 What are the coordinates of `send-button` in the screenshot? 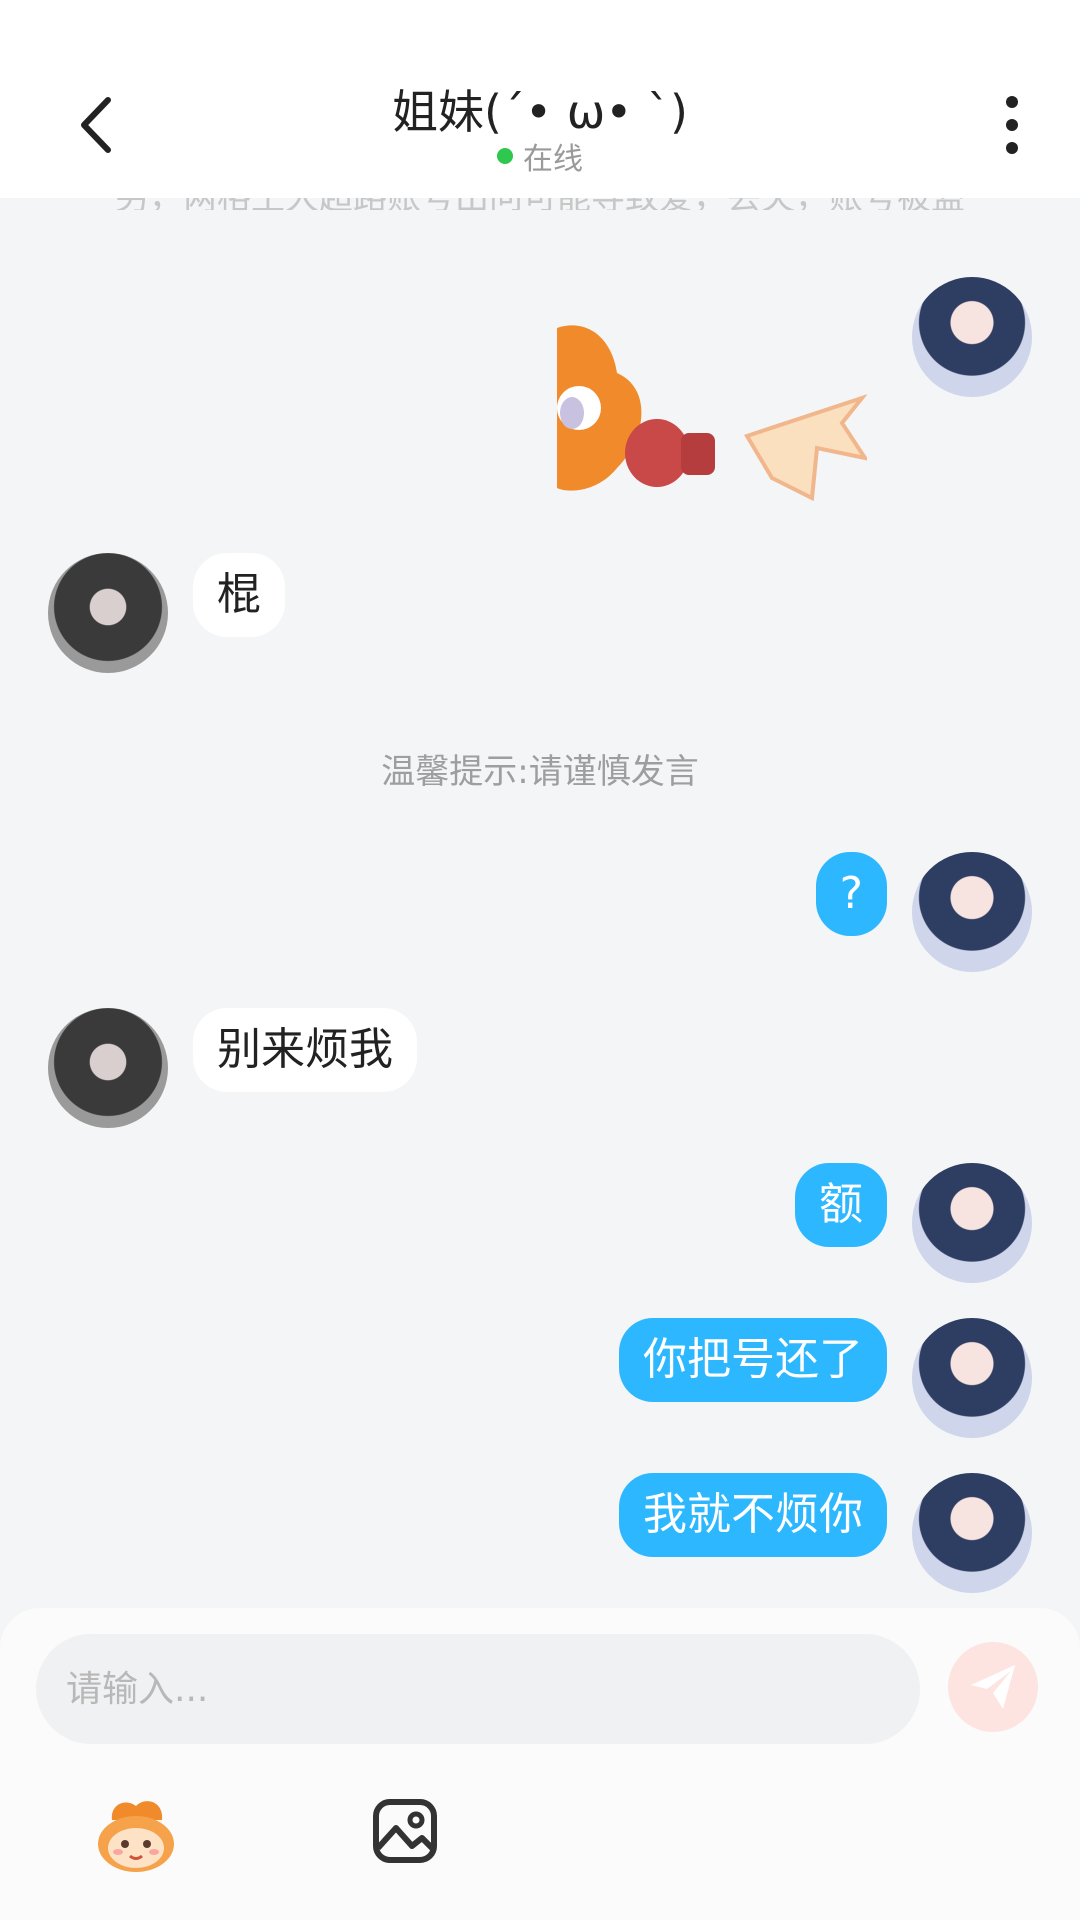 It's located at (993, 1687).